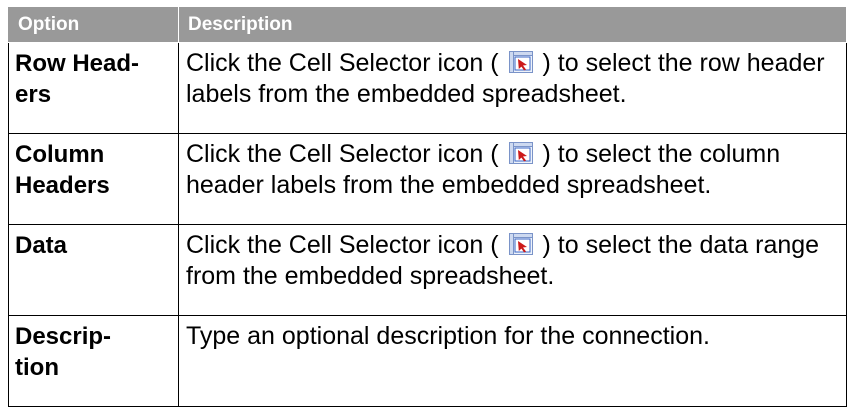 The width and height of the screenshot is (848, 420). What do you see at coordinates (33, 94) in the screenshot?
I see `option-label-line: ers` at bounding box center [33, 94].